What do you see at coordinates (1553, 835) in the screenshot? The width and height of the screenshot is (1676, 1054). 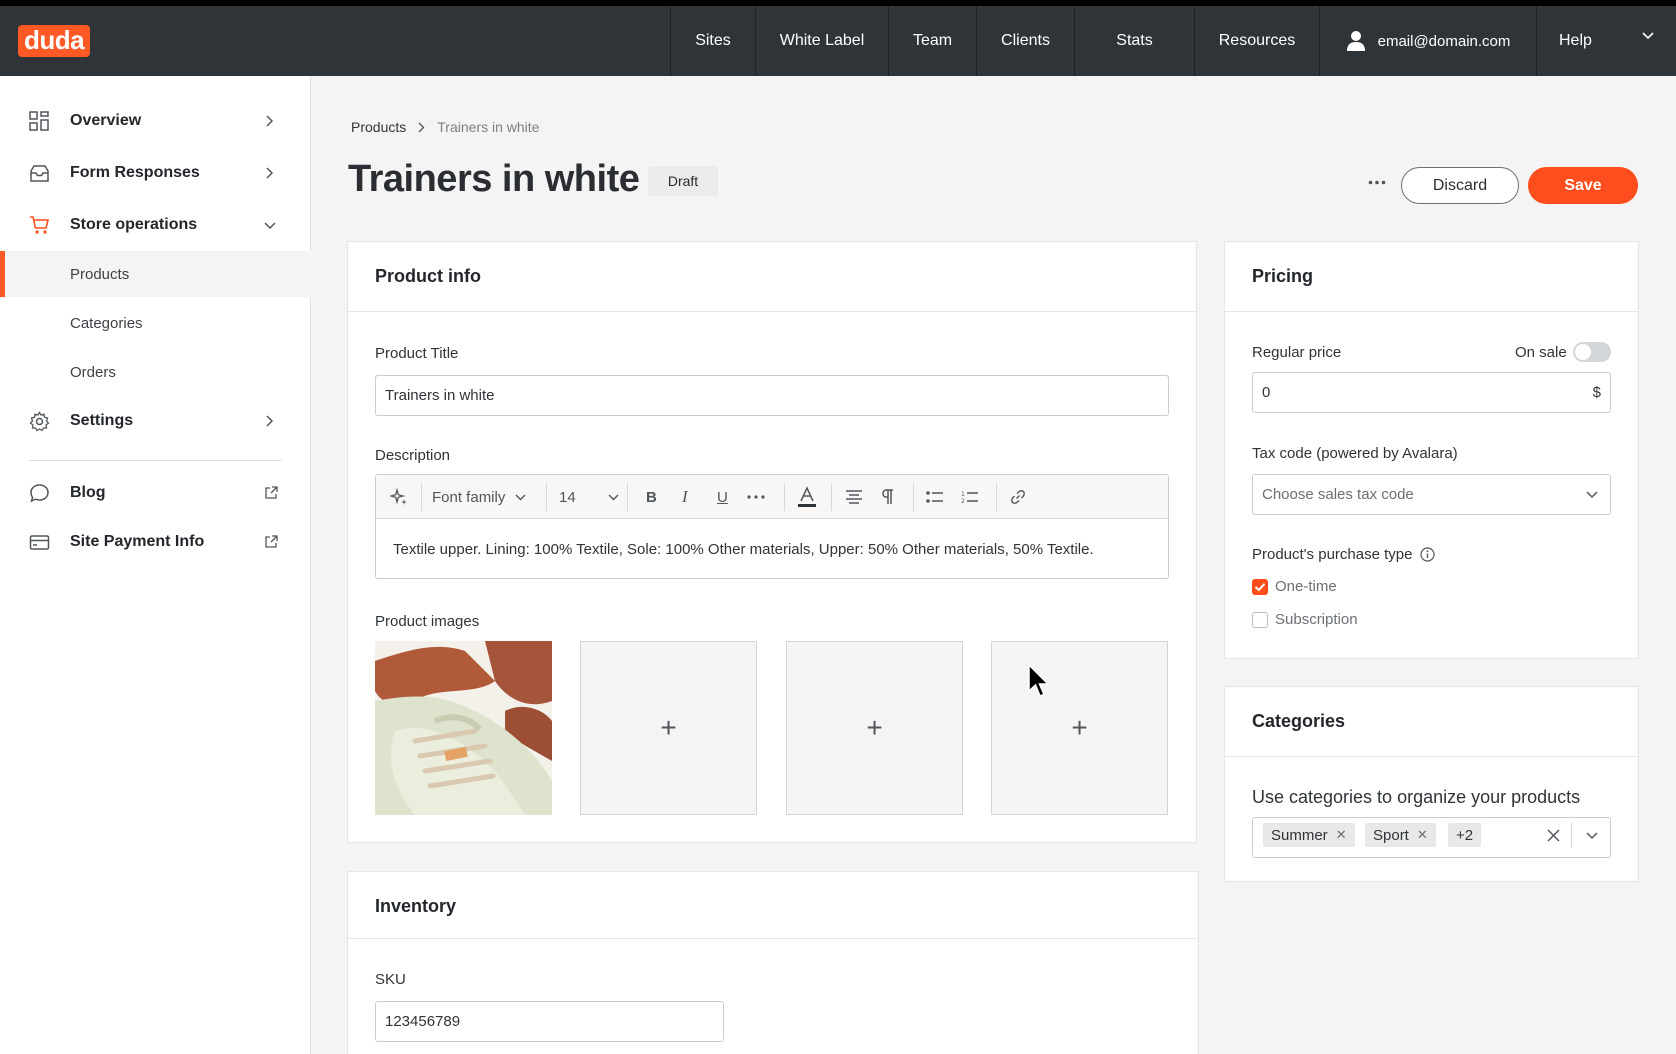 I see `clear-icon` at bounding box center [1553, 835].